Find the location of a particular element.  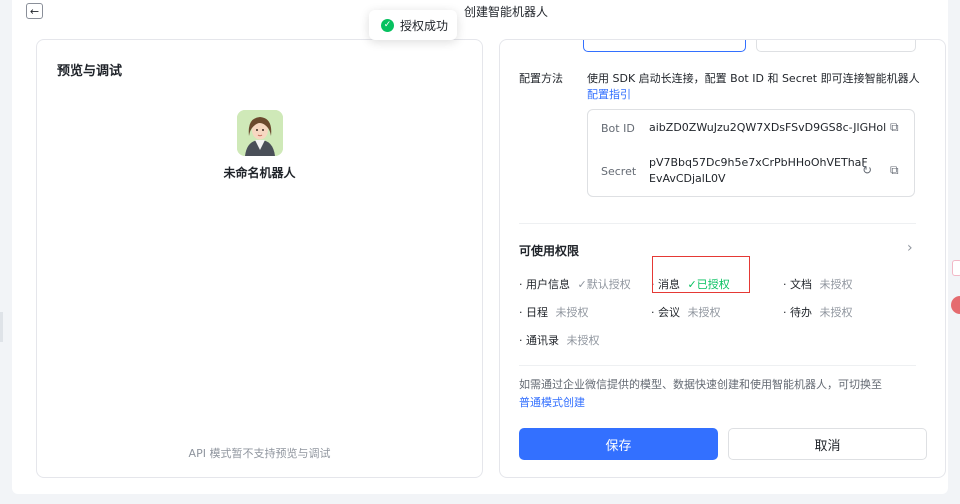

perm-item-meeting: · 会议 未授权 is located at coordinates (686, 312).